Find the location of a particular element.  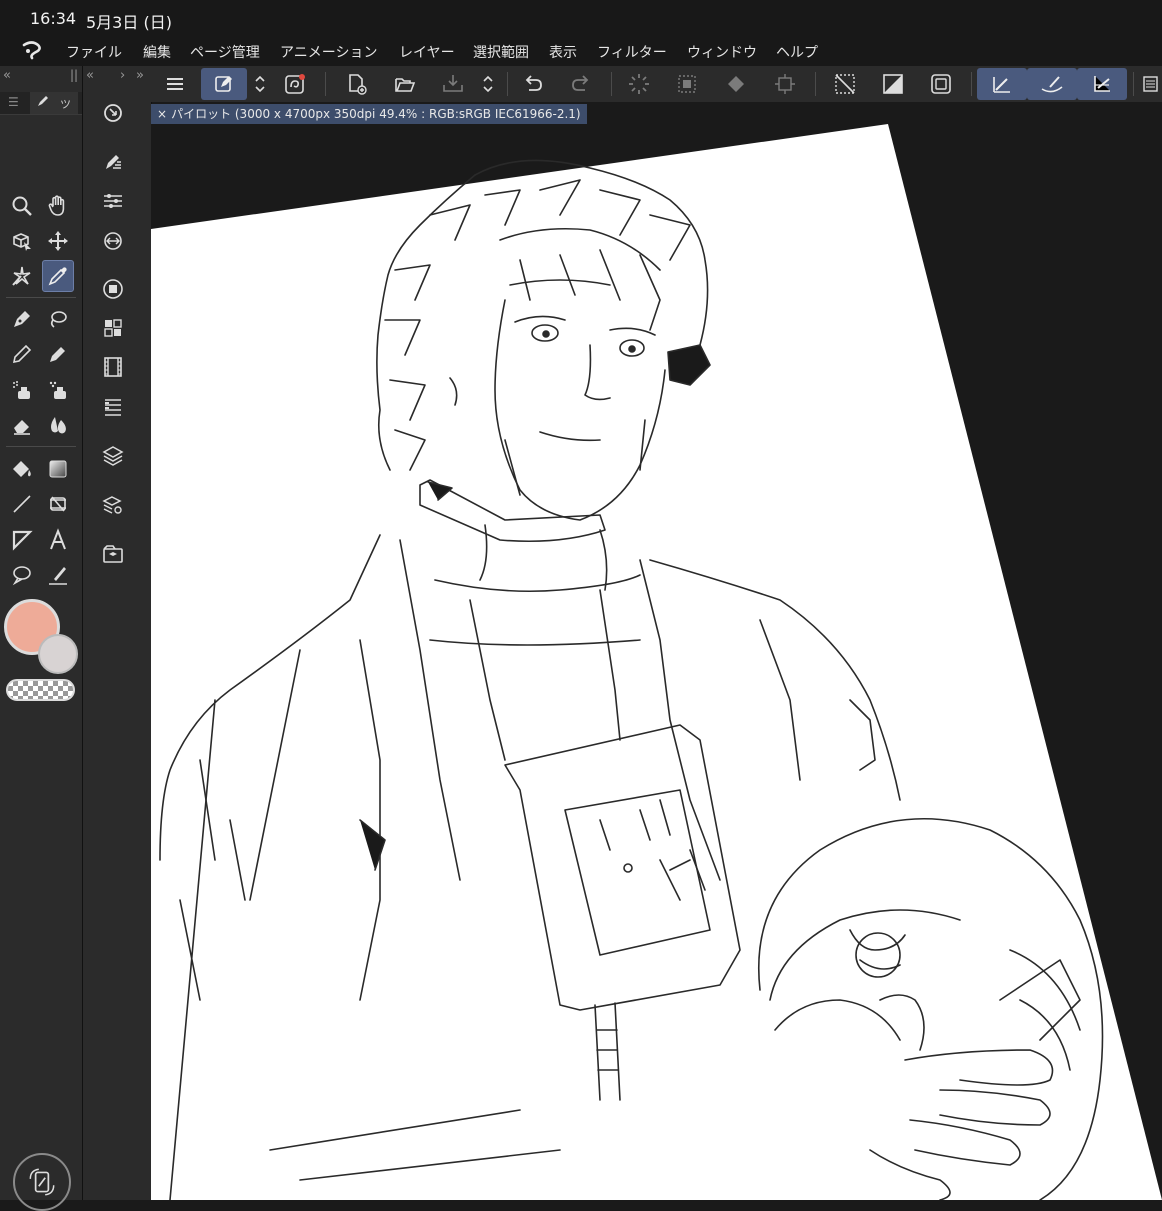

fill-tool-icon is located at coordinates (22, 469).